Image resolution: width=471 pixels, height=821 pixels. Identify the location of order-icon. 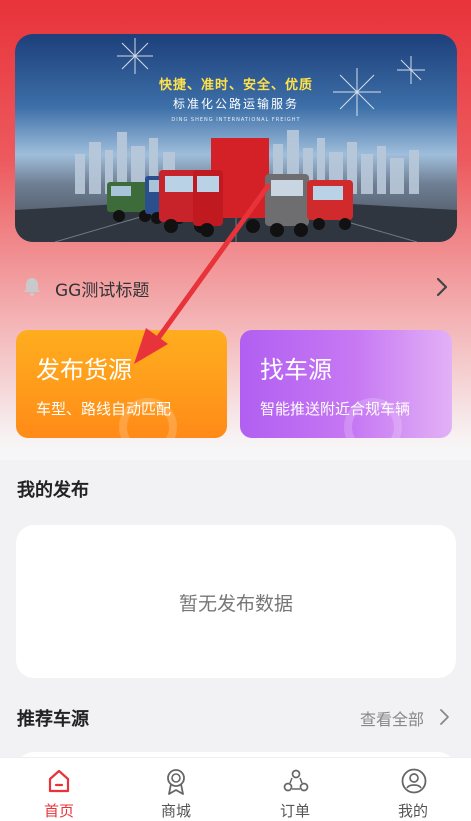
(296, 780).